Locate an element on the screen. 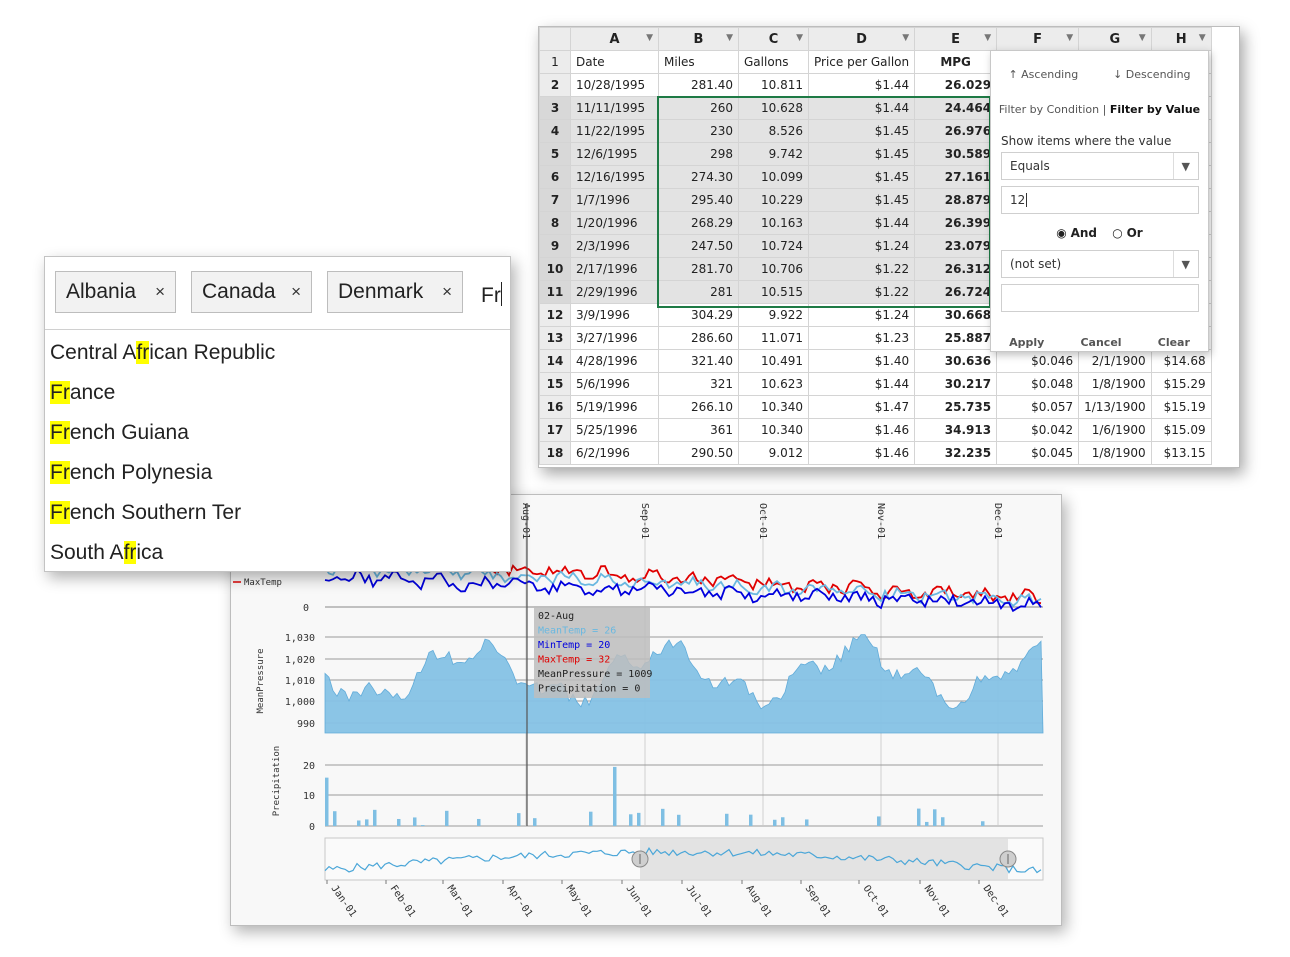 This screenshot has height=957, width=1290. row-header: 7 is located at coordinates (555, 200).